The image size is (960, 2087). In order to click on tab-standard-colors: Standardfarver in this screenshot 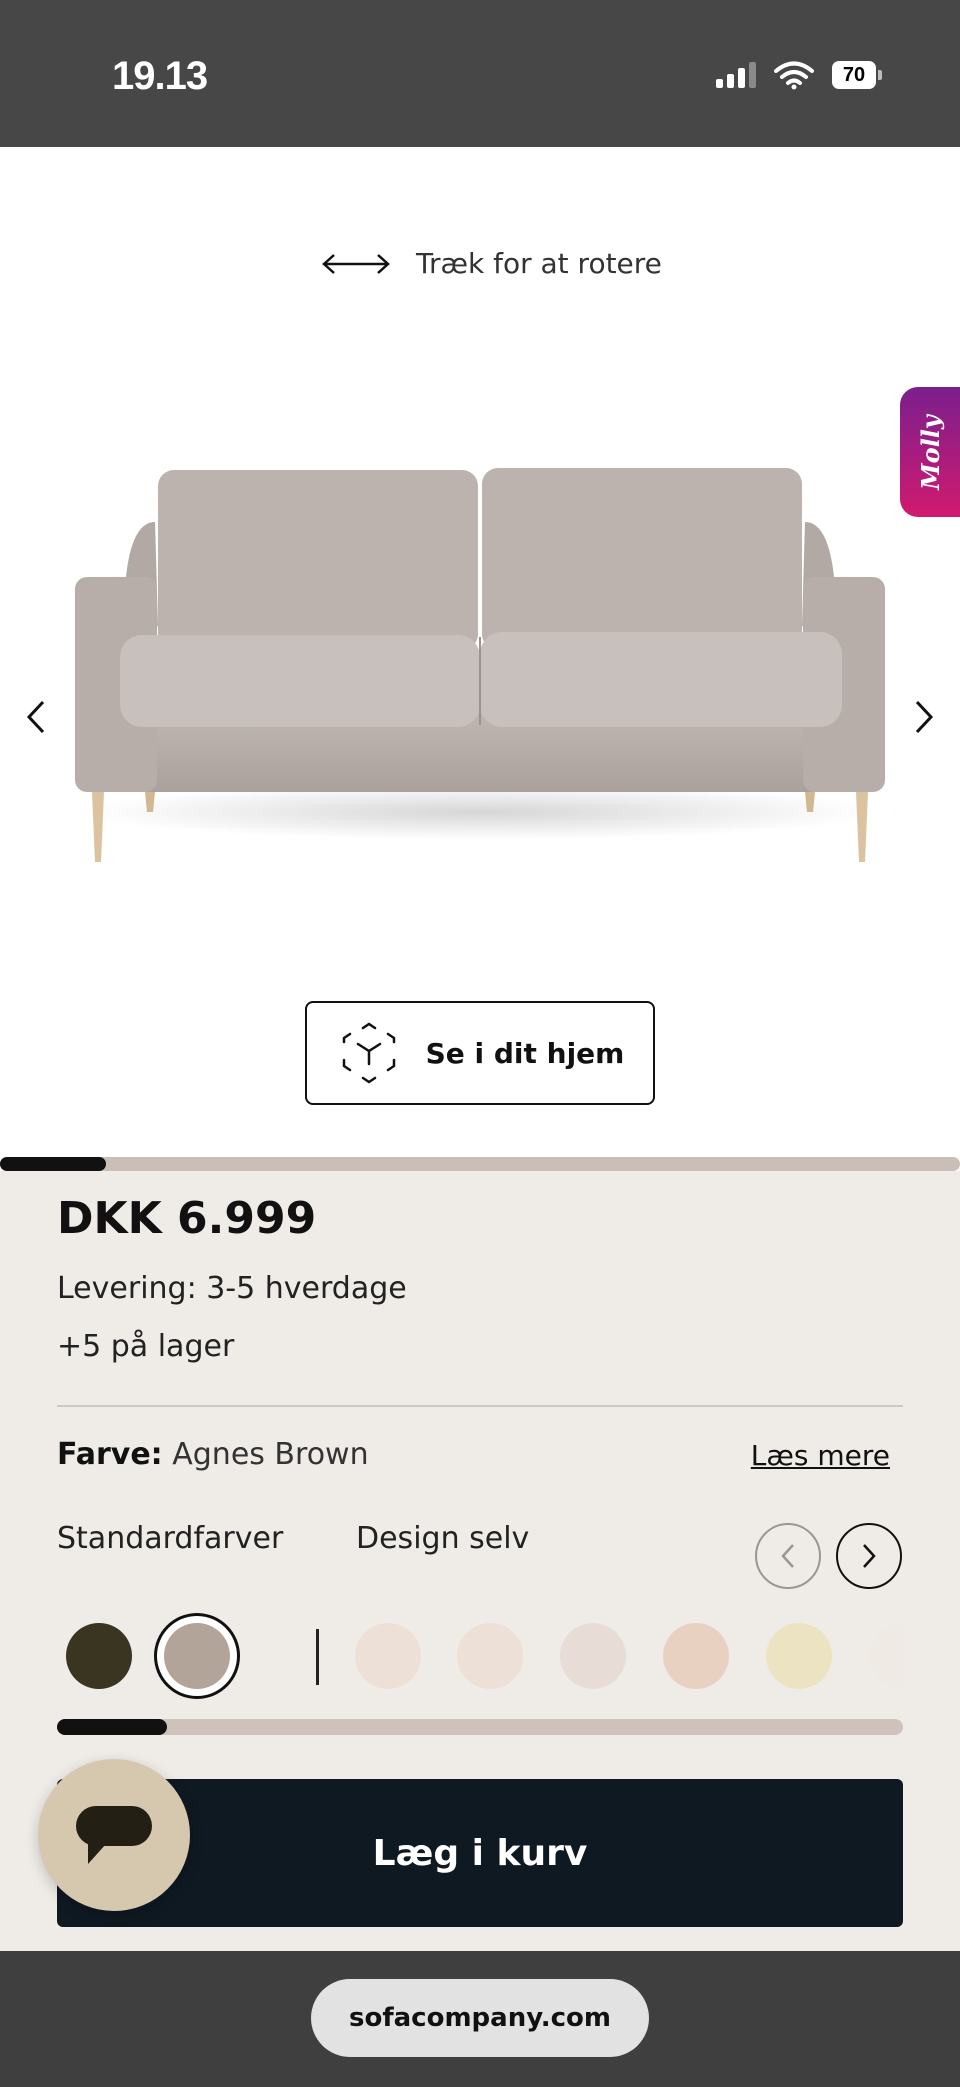, I will do `click(170, 1538)`.